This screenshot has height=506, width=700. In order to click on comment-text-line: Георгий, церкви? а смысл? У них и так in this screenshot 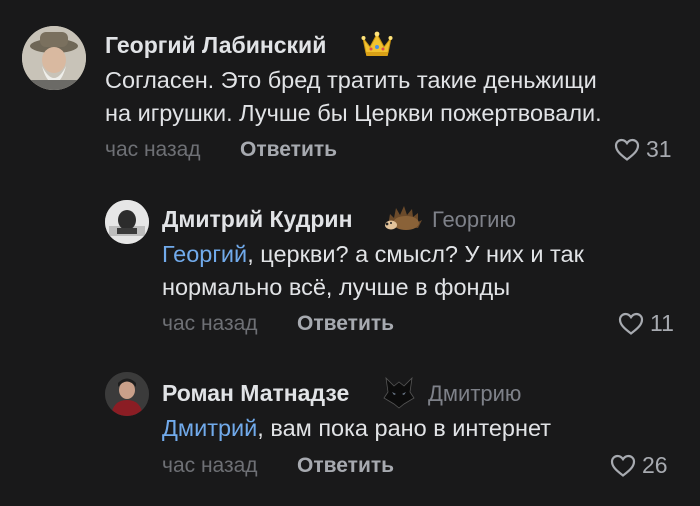, I will do `click(373, 254)`.